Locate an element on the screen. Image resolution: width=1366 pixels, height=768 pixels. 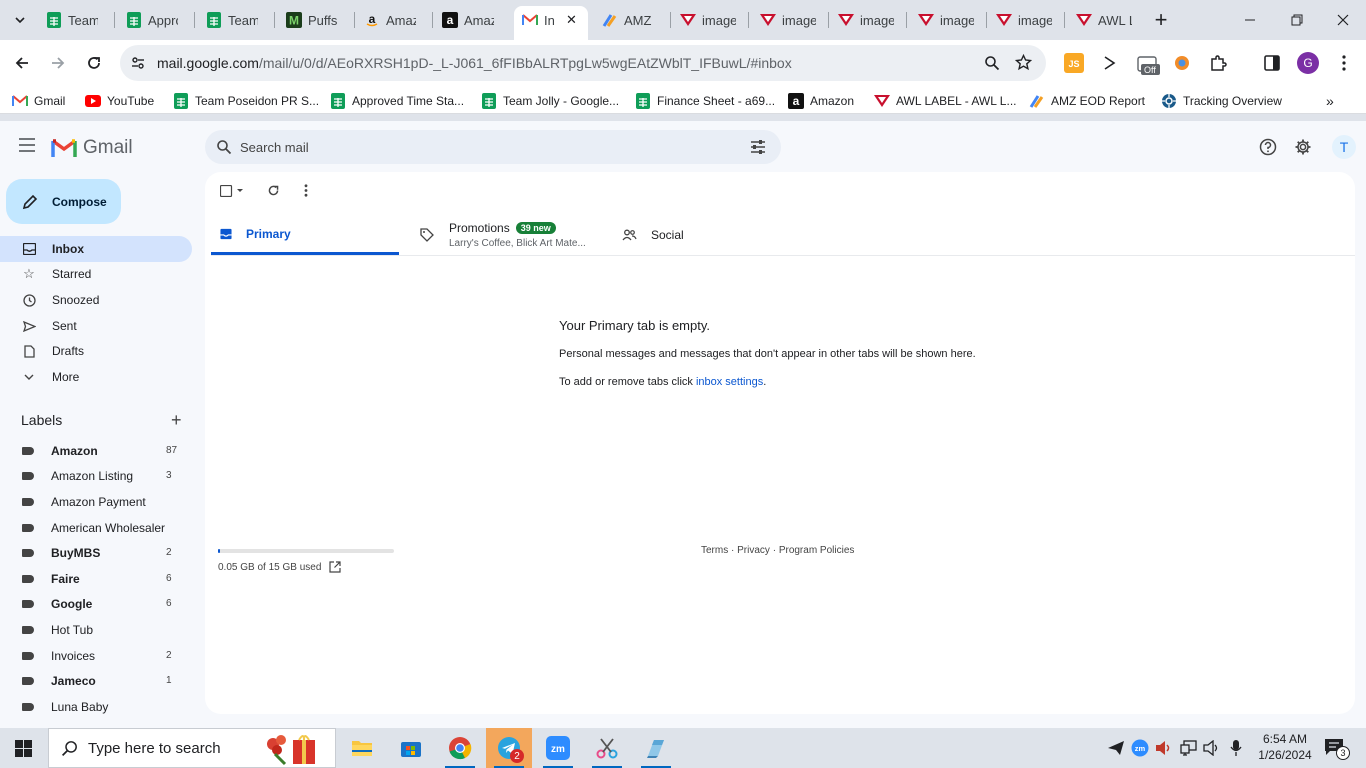
site-info-icon is located at coordinates (138, 64).